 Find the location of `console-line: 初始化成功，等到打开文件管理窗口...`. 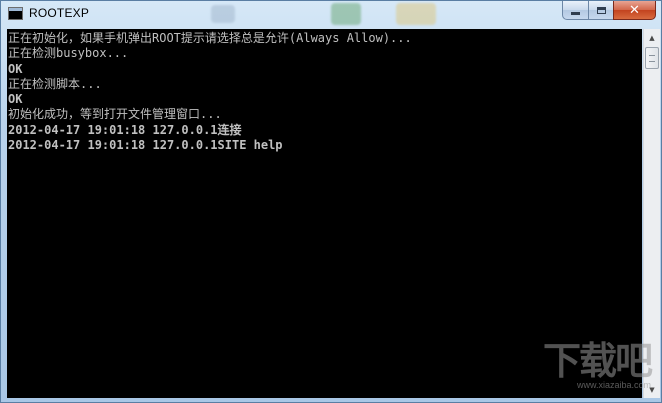

console-line: 初始化成功，等到打开文件管理窗口... is located at coordinates (115, 114).